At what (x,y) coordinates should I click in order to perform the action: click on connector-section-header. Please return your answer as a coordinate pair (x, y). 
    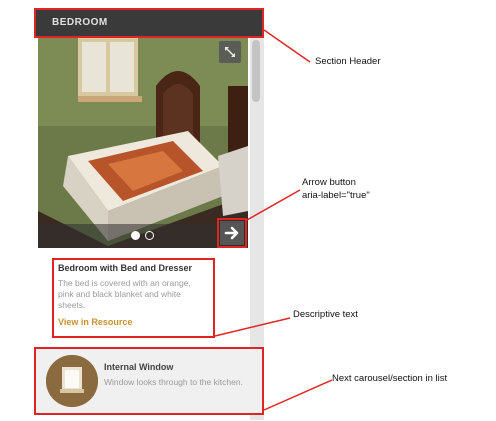
    Looking at the image, I should click on (287, 46).